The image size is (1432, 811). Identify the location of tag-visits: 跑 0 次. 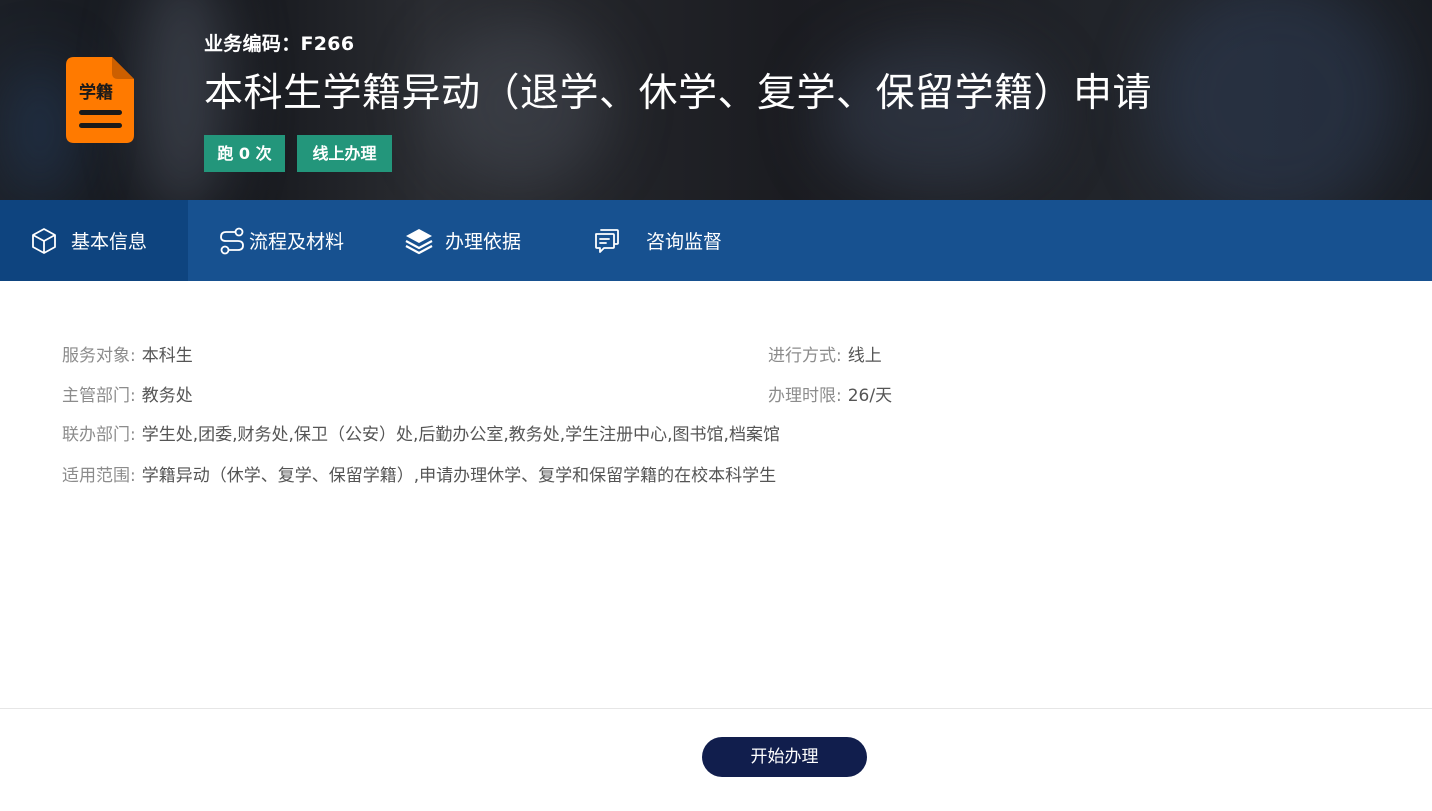
(244, 153).